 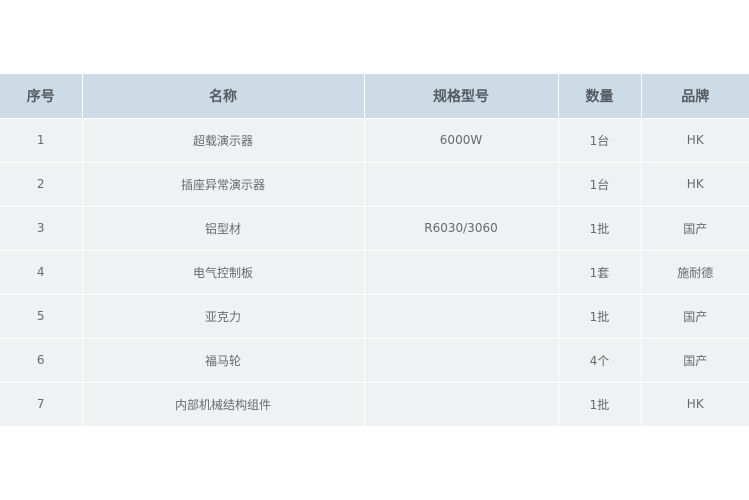 What do you see at coordinates (600, 359) in the screenshot?
I see `cell-quantity: 4个` at bounding box center [600, 359].